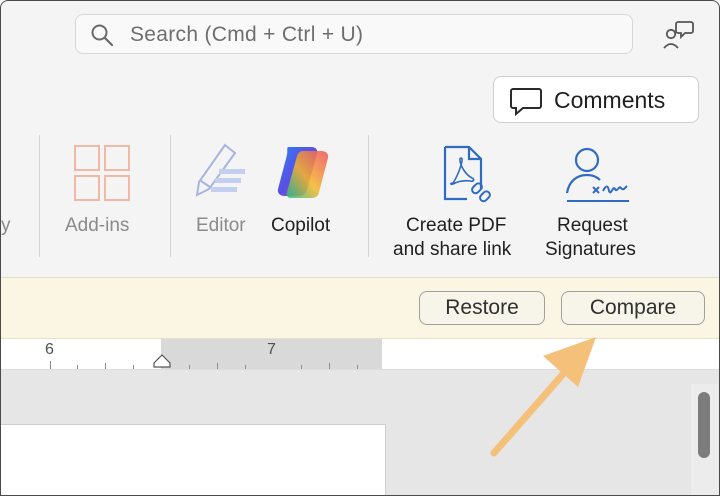  Describe the element at coordinates (6, 225) in the screenshot. I see `ribbon-partial-label: y` at that location.